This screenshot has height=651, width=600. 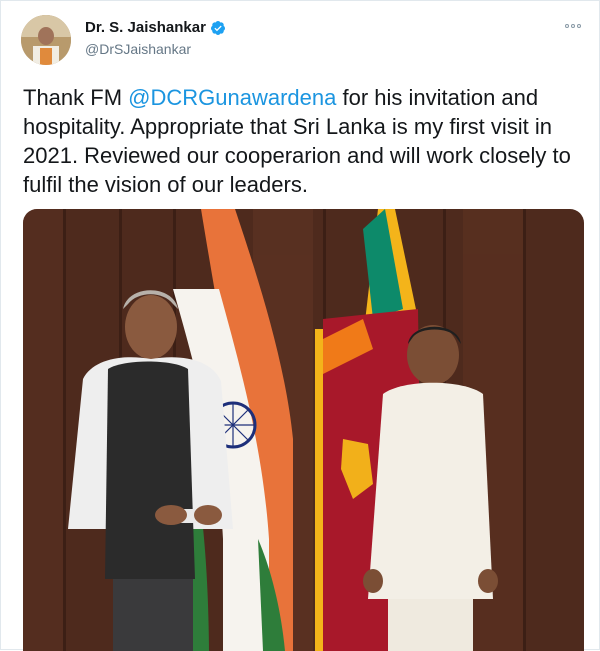 I want to click on more-options-icon, so click(x=573, y=26).